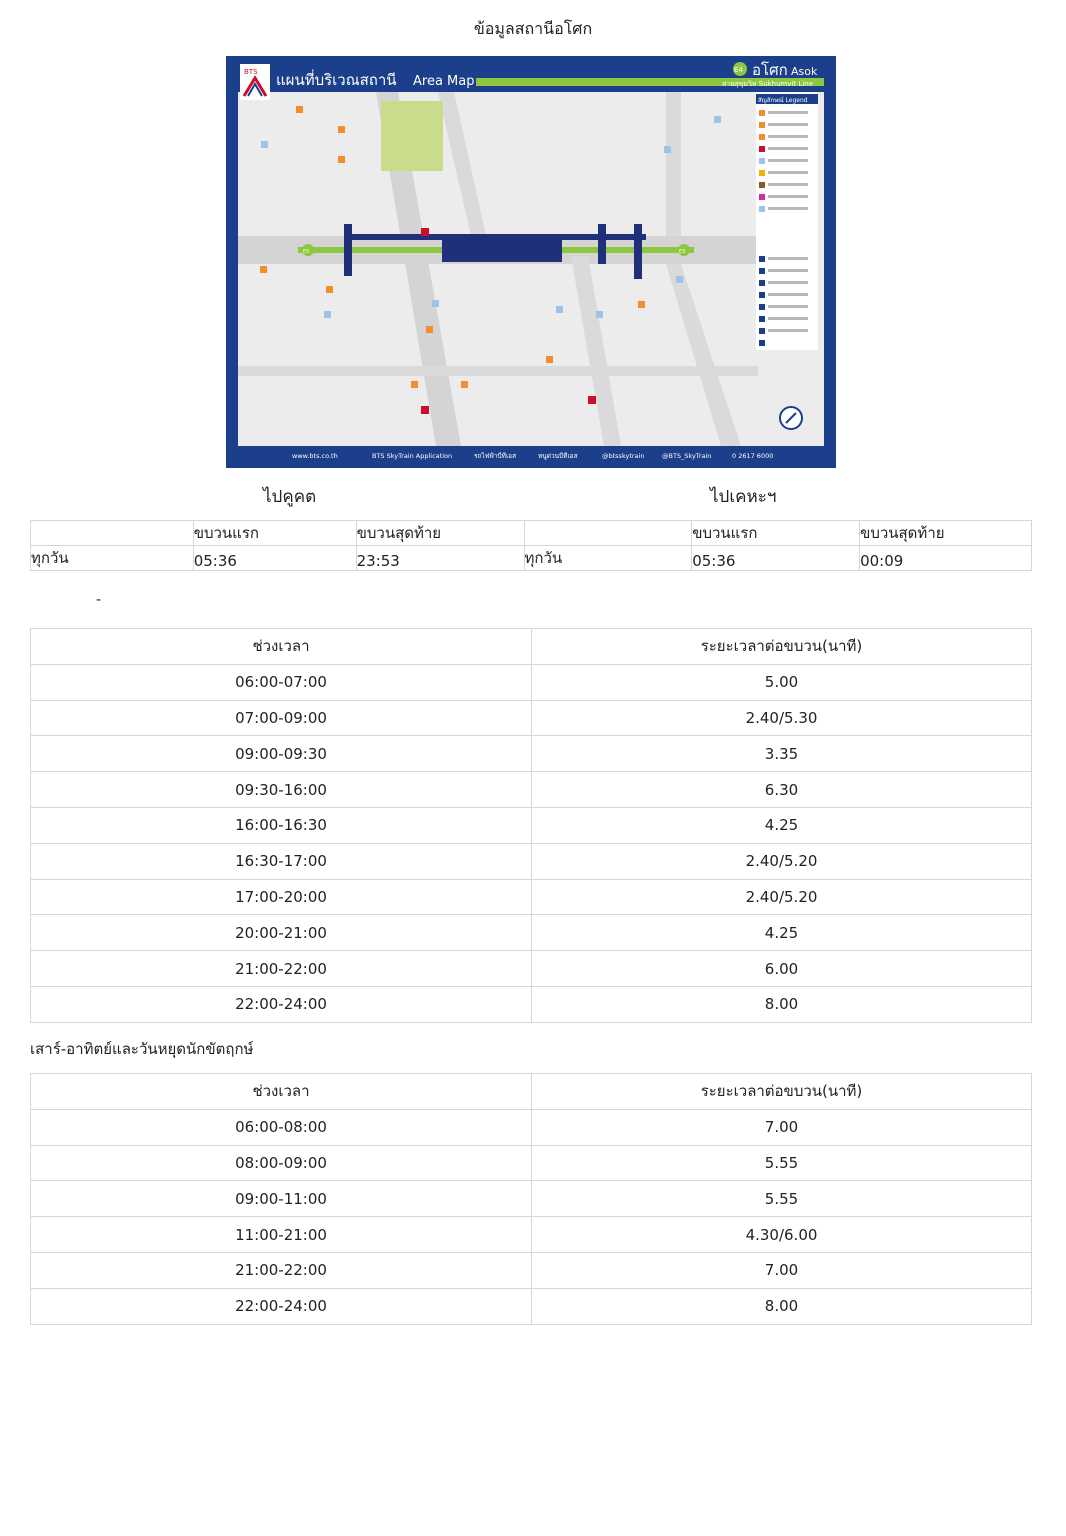 The image size is (1066, 1536). I want to click on footer-facebook-2: หนูด่วนบีทีเอส, so click(558, 456).